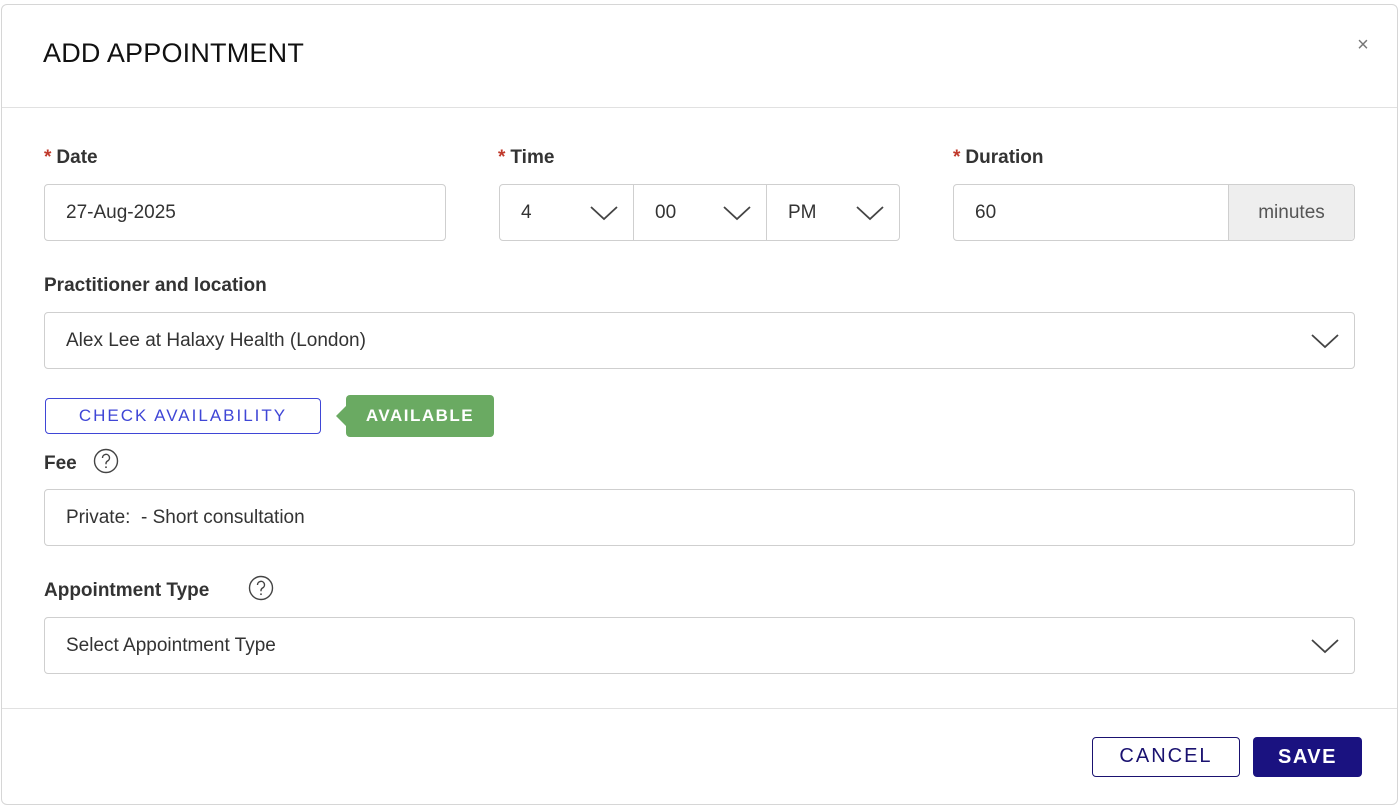  I want to click on meridiem-value: PM, so click(802, 212).